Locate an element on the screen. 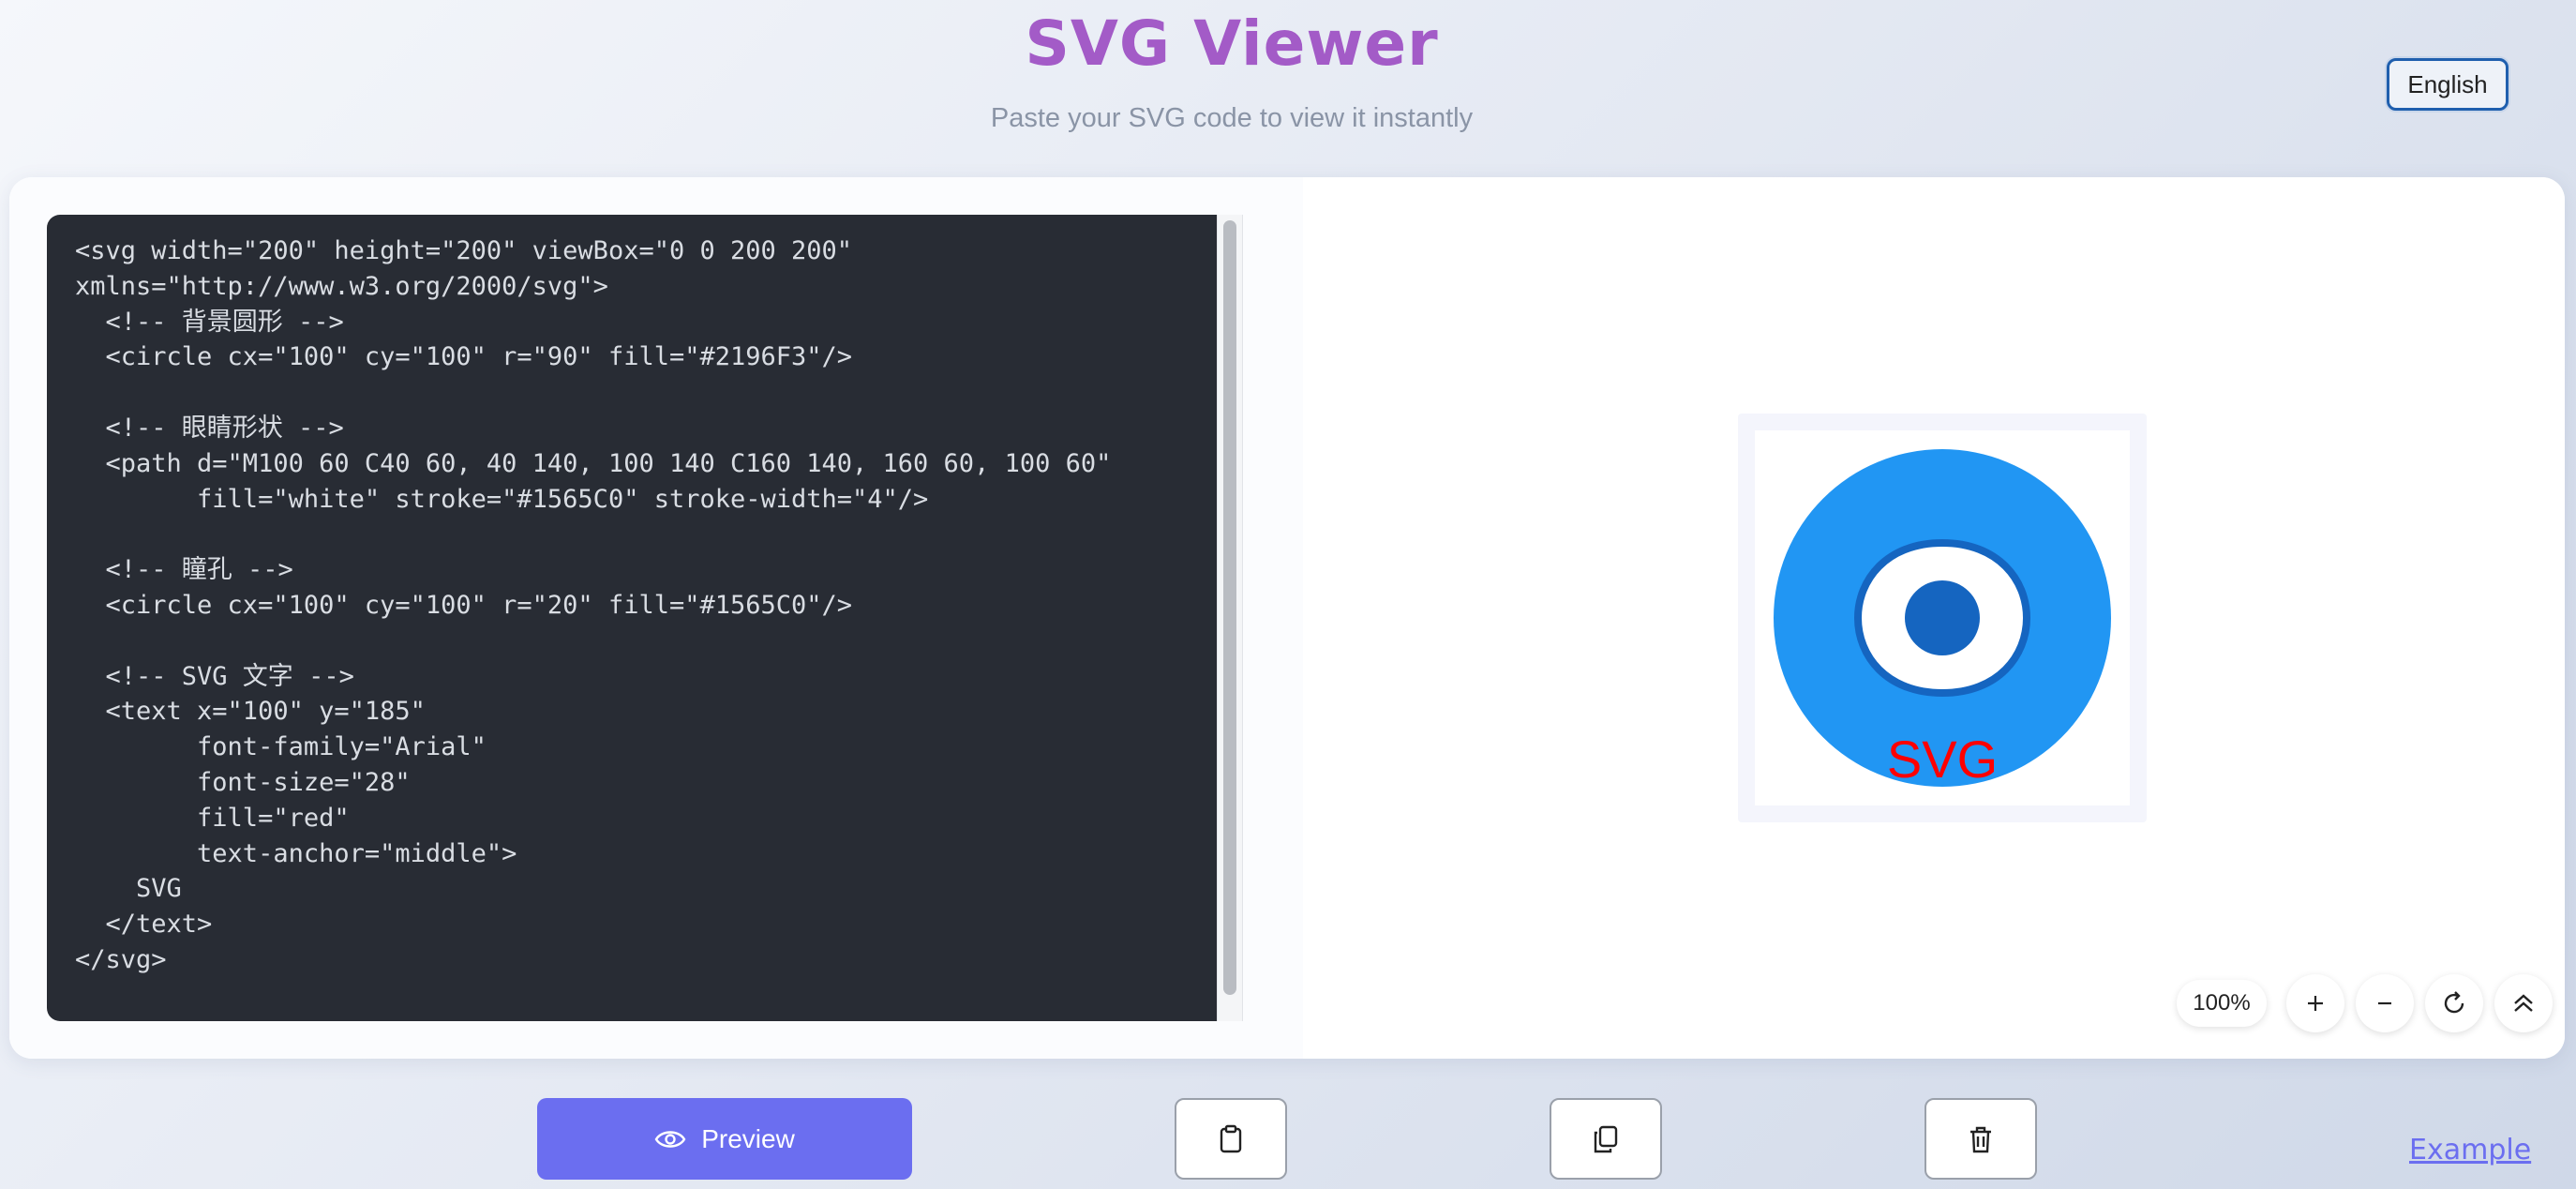 Image resolution: width=2576 pixels, height=1189 pixels. example-link: Example is located at coordinates (2470, 1150).